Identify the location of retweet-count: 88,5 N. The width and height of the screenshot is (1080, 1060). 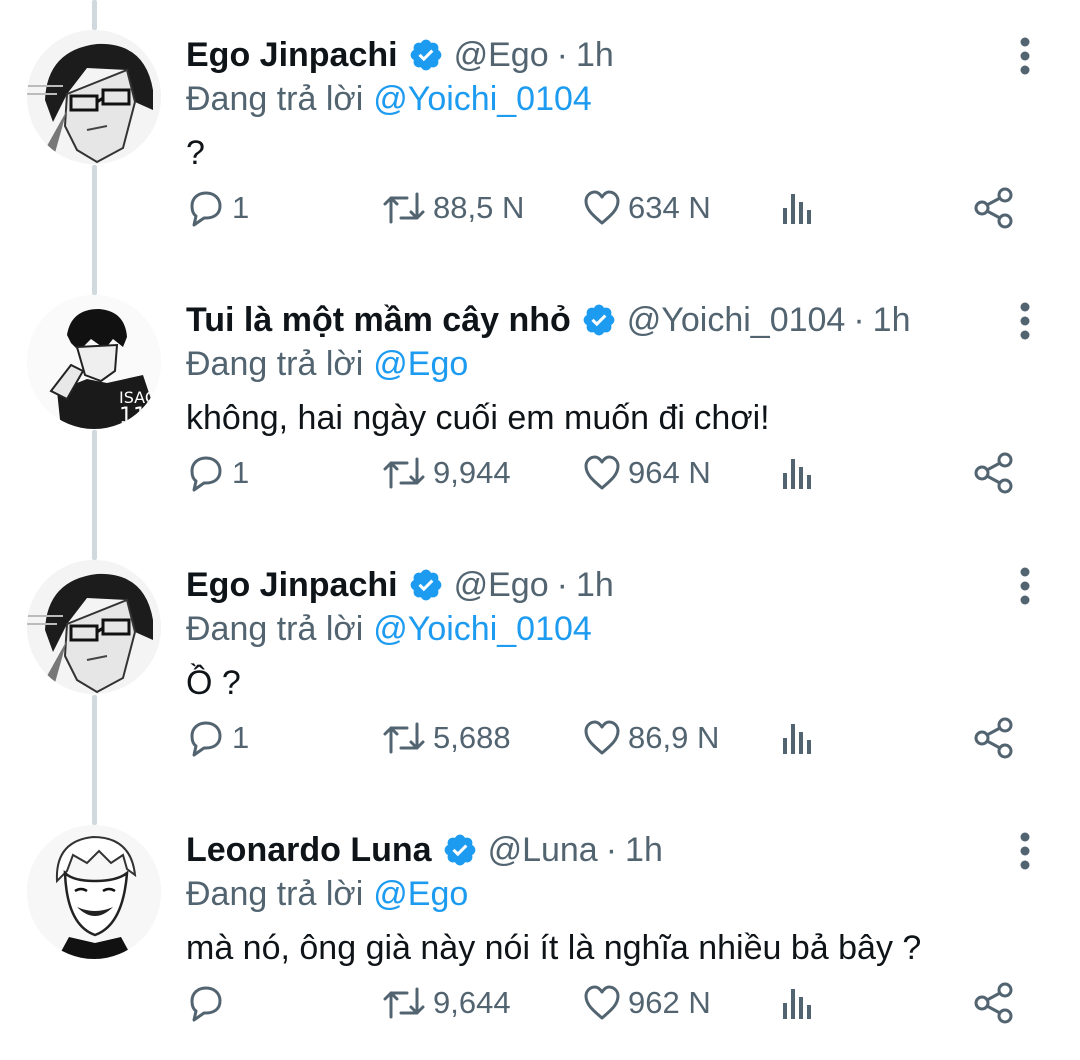
(479, 207).